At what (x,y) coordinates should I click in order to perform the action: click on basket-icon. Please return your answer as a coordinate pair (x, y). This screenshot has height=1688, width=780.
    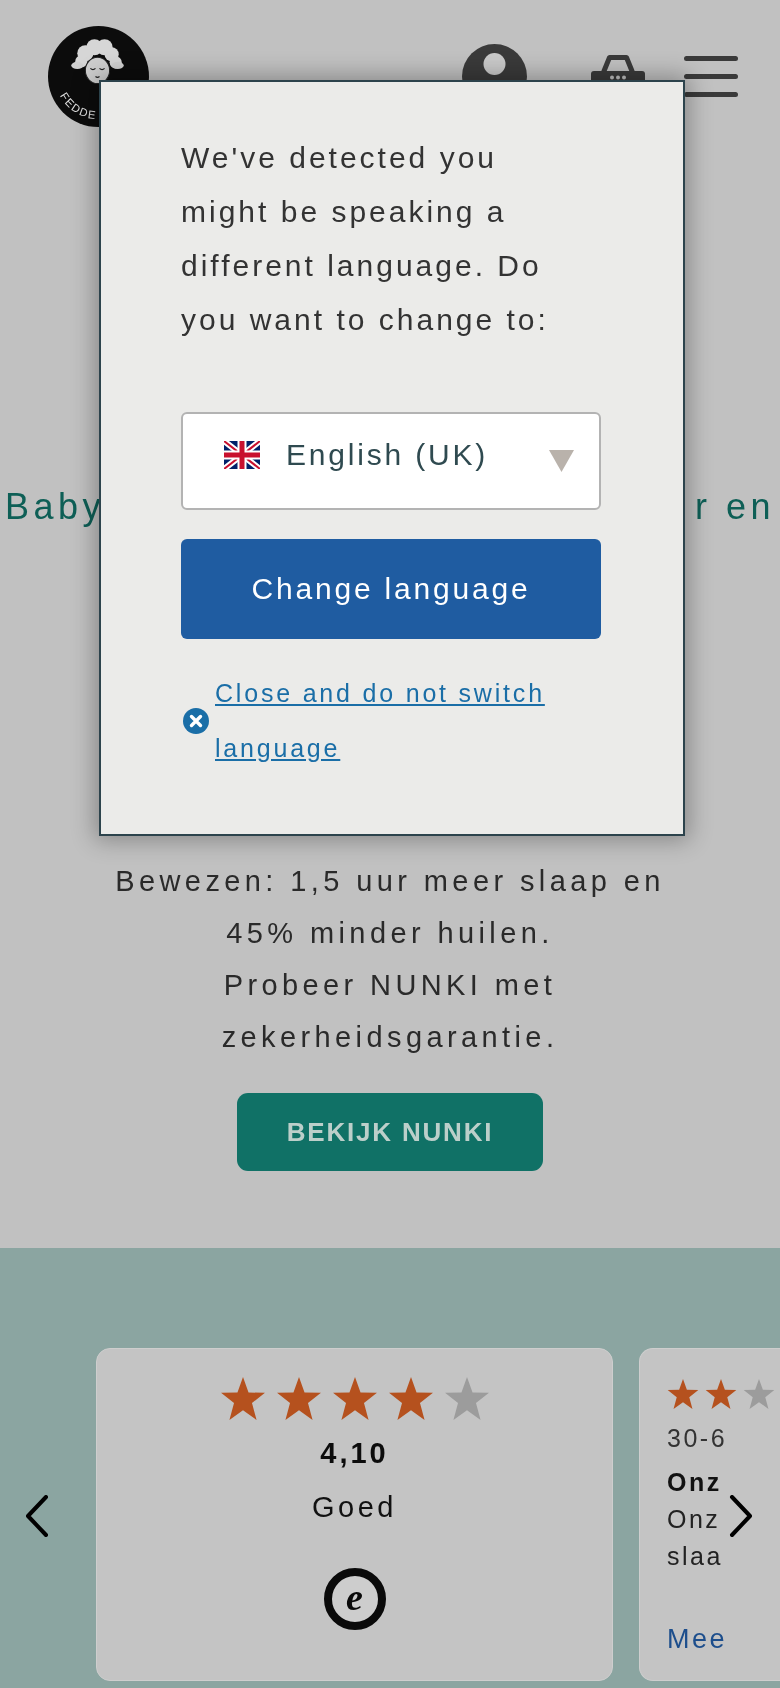
    Looking at the image, I should click on (618, 67).